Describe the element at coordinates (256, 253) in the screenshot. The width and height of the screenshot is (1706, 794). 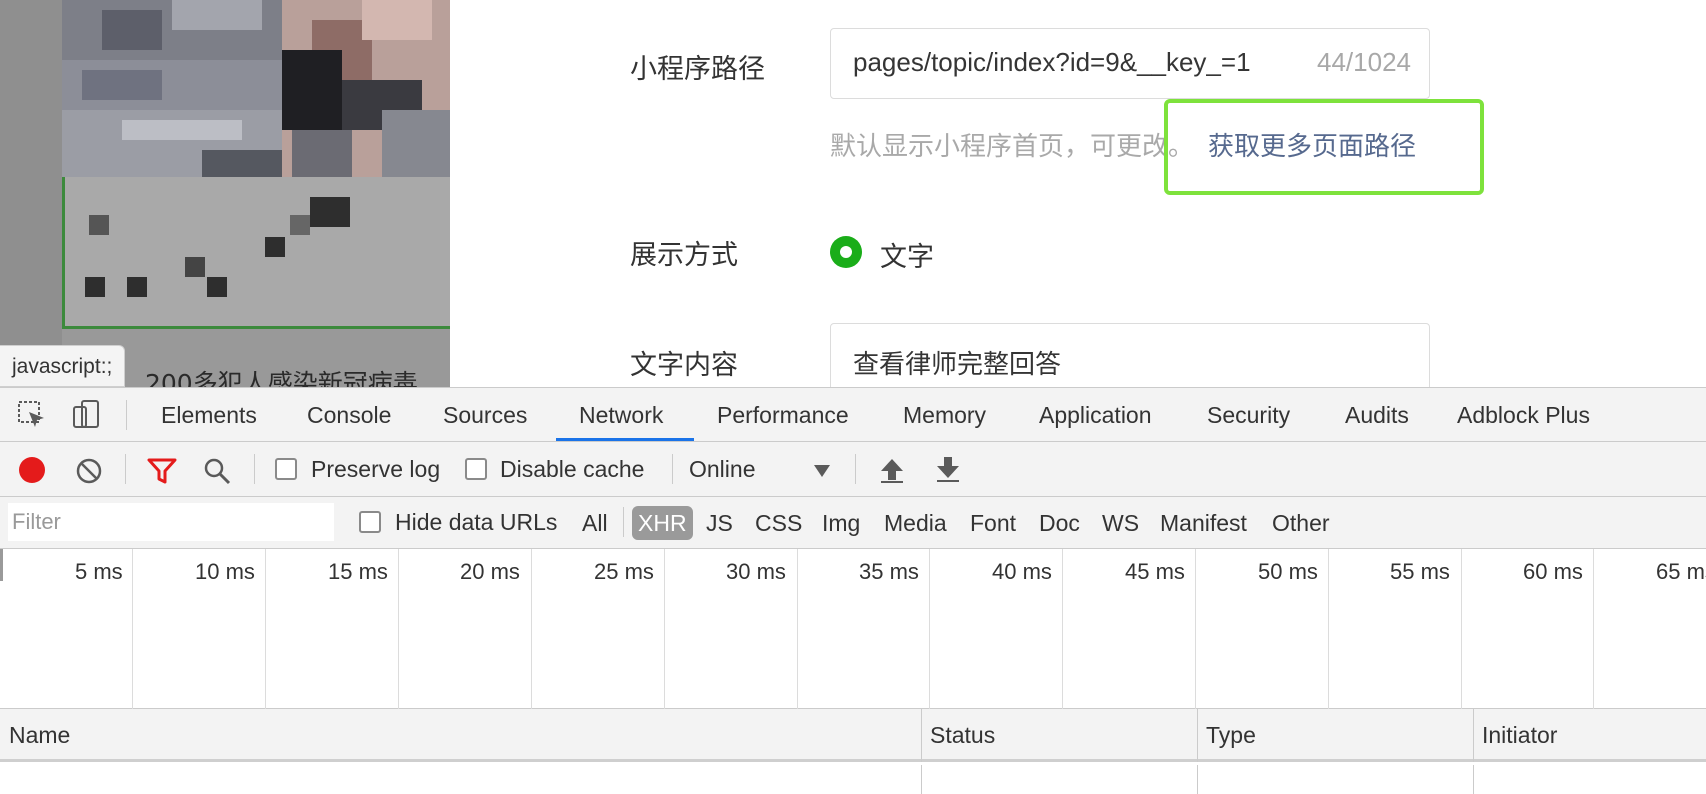
I see `preview-card` at that location.